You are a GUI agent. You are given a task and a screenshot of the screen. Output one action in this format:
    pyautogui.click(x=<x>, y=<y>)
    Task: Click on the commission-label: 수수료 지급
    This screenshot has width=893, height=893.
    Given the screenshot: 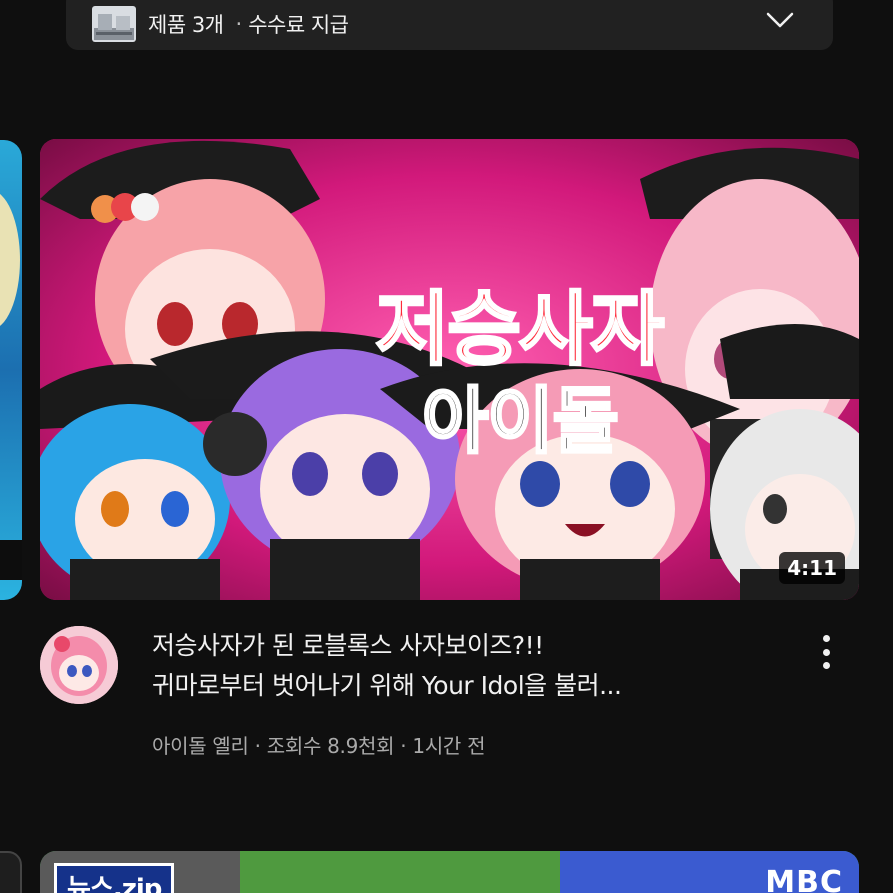 What is the action you would take?
    pyautogui.click(x=298, y=25)
    